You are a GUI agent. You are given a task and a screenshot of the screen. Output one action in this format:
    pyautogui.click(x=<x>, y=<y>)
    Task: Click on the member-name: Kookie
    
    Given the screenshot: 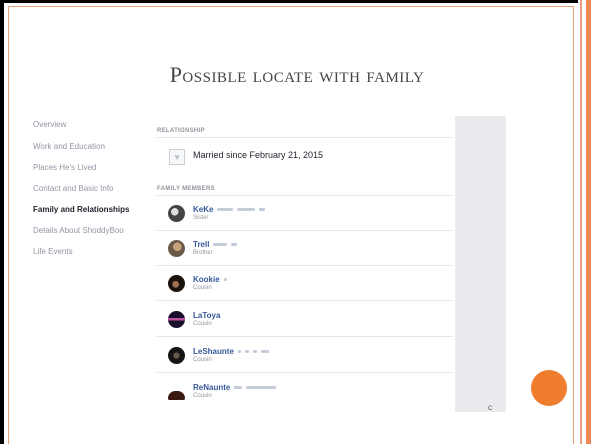 What is the action you would take?
    pyautogui.click(x=210, y=279)
    